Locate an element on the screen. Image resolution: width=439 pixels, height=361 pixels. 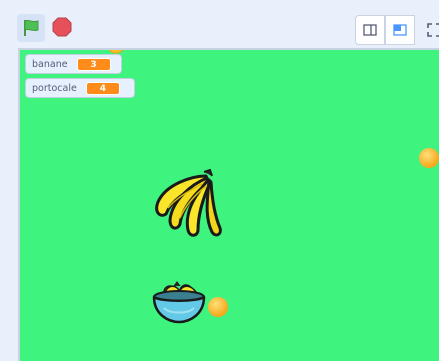
bananas-sprite is located at coordinates (189, 204).